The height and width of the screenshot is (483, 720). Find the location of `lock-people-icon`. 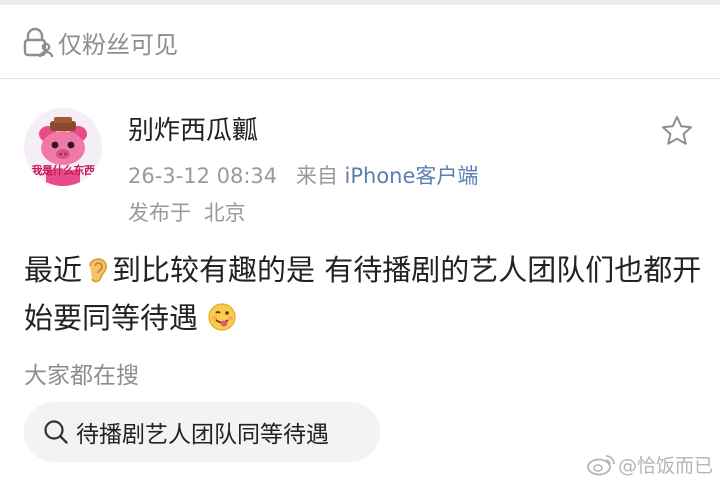

lock-people-icon is located at coordinates (38, 42).